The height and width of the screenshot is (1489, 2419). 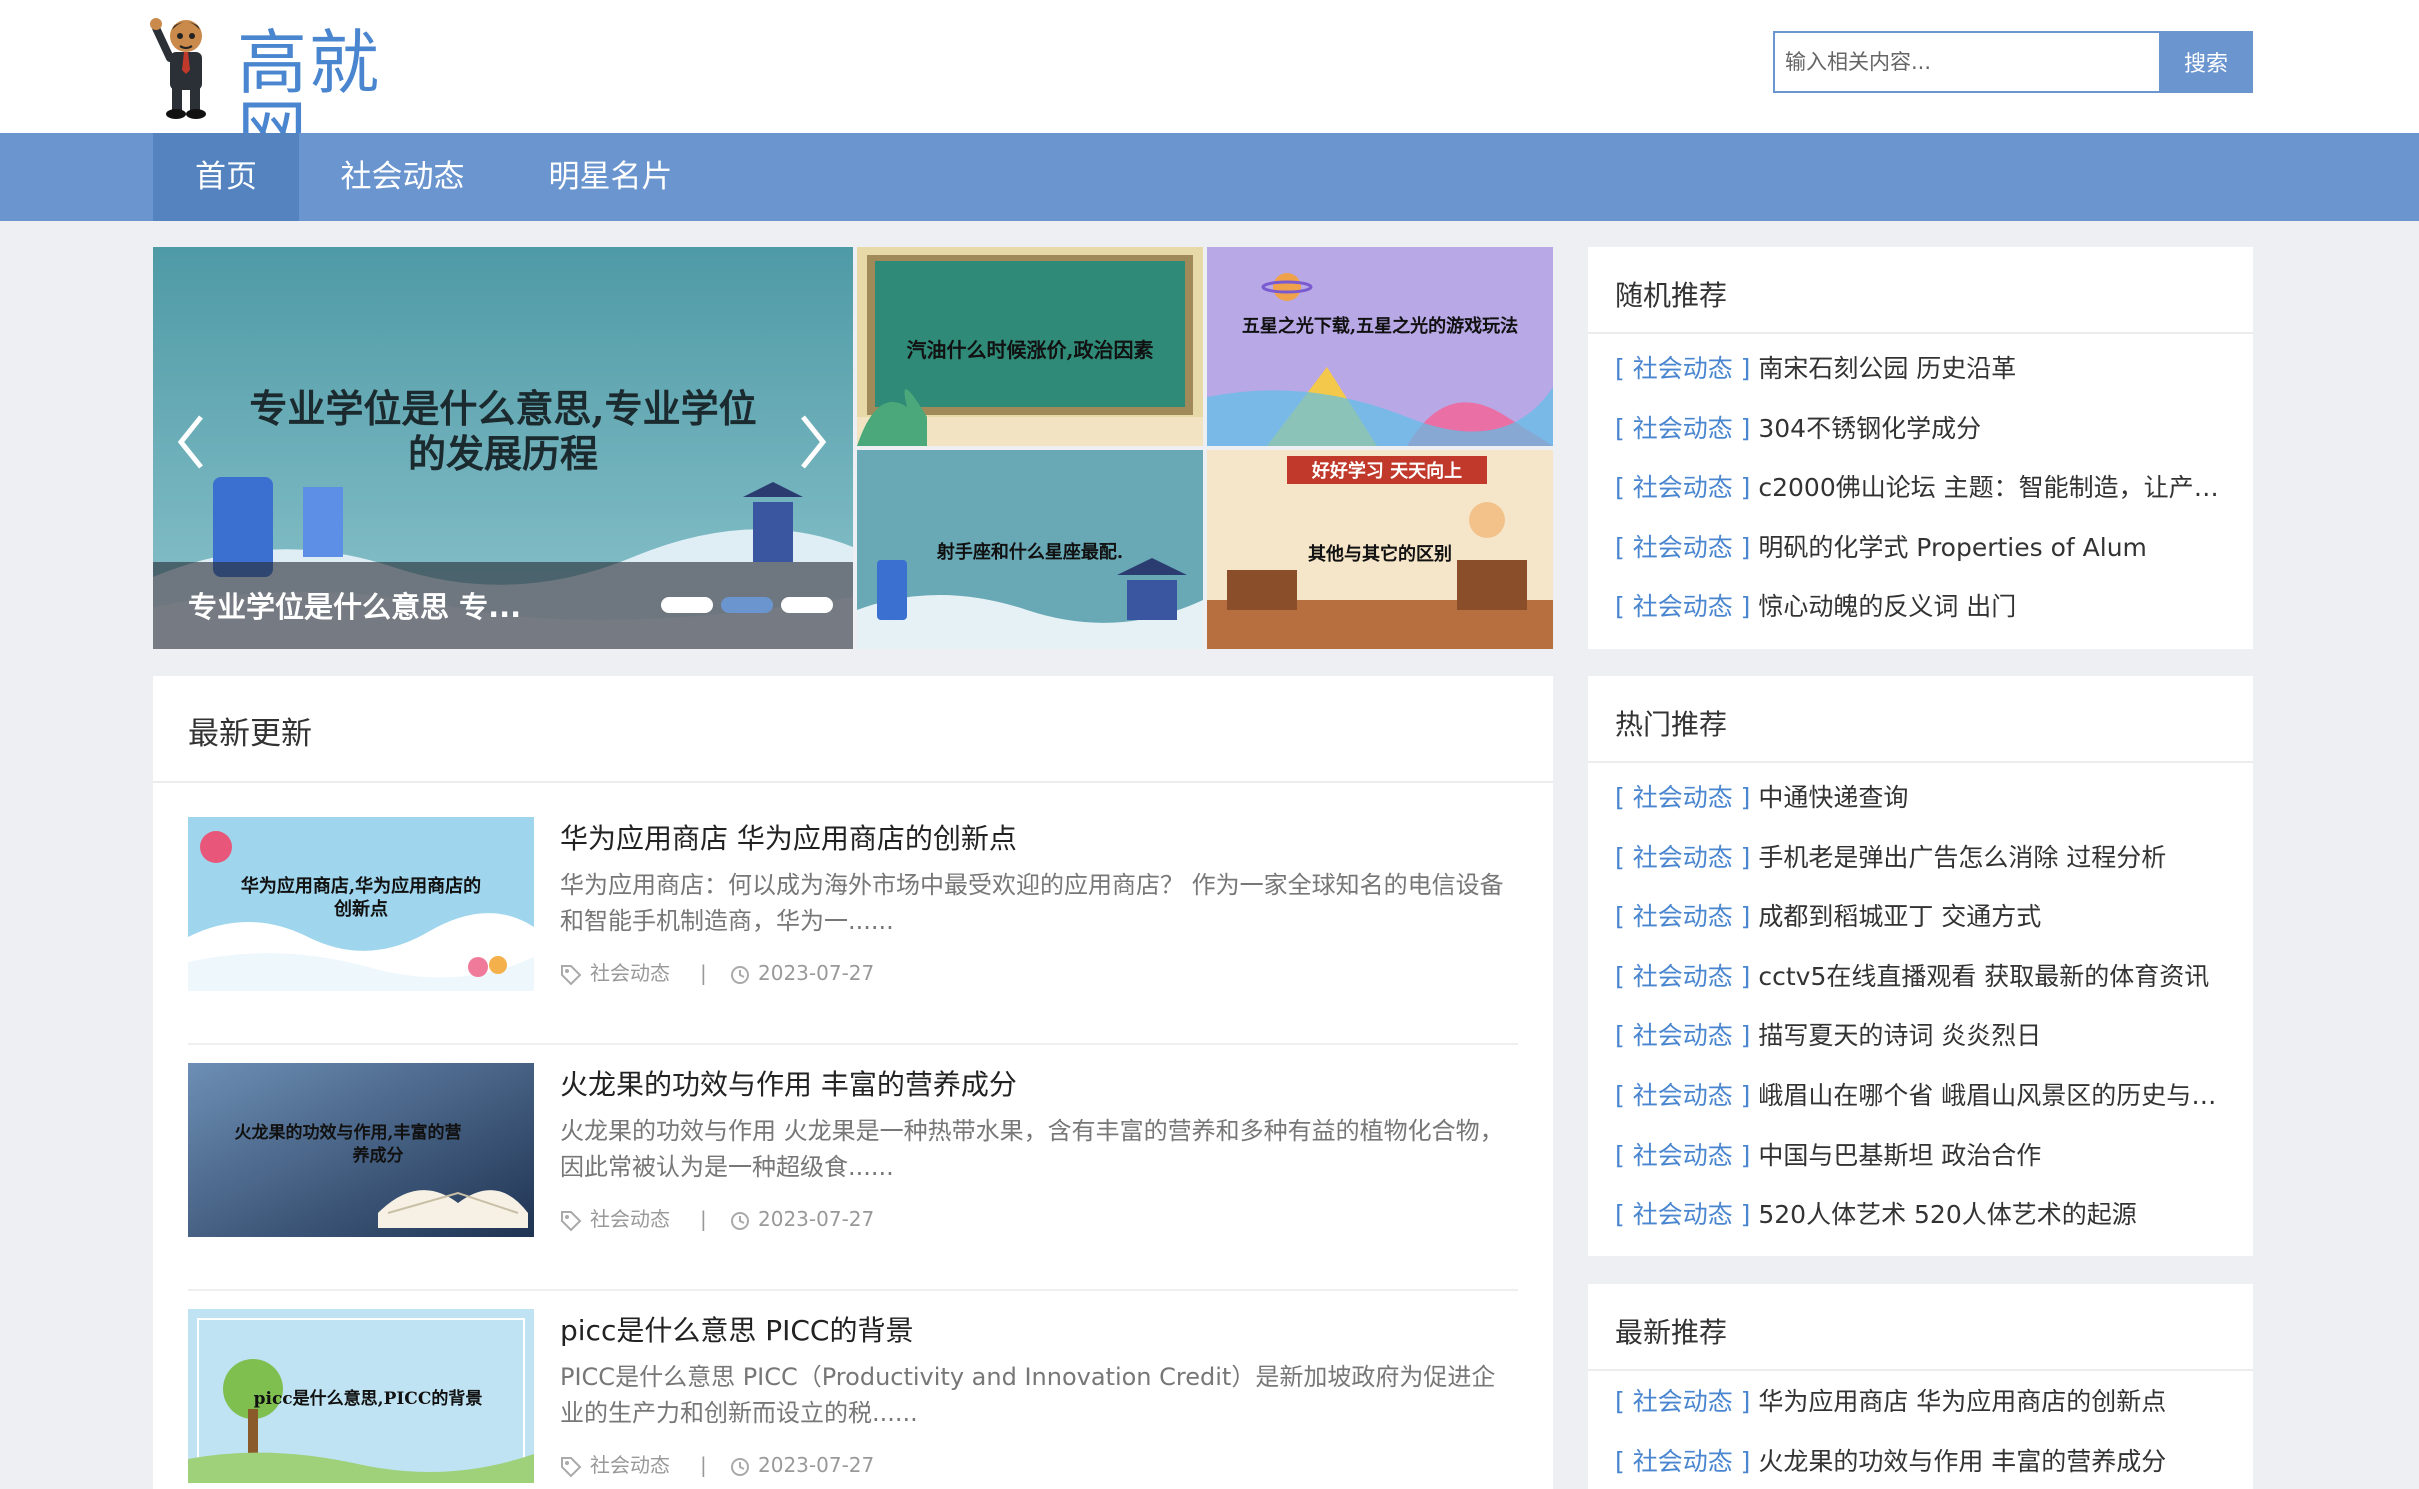 I want to click on article-thumbnail: 华为应用商店,华为应用商店的 创新点, so click(x=361, y=904).